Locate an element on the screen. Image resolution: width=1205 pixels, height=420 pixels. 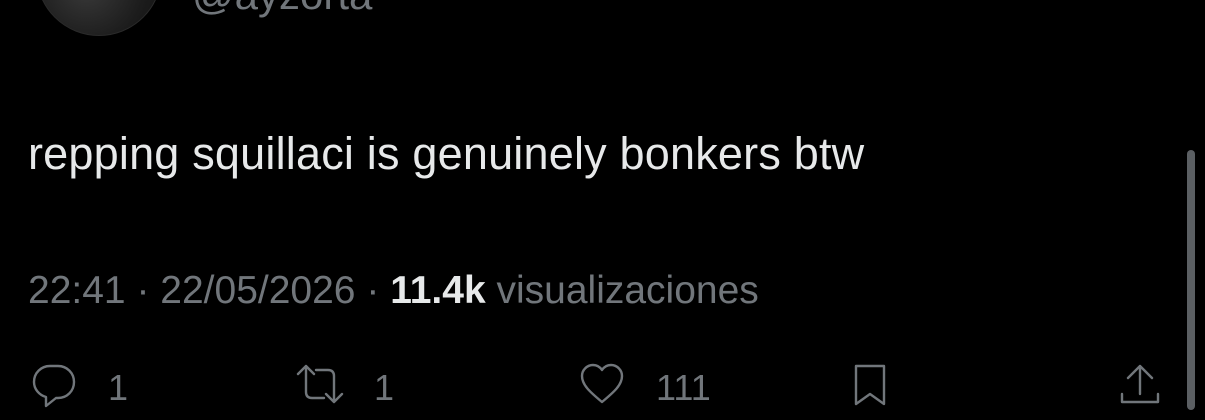
action-bar: 1 1 111 is located at coordinates (602, 390).